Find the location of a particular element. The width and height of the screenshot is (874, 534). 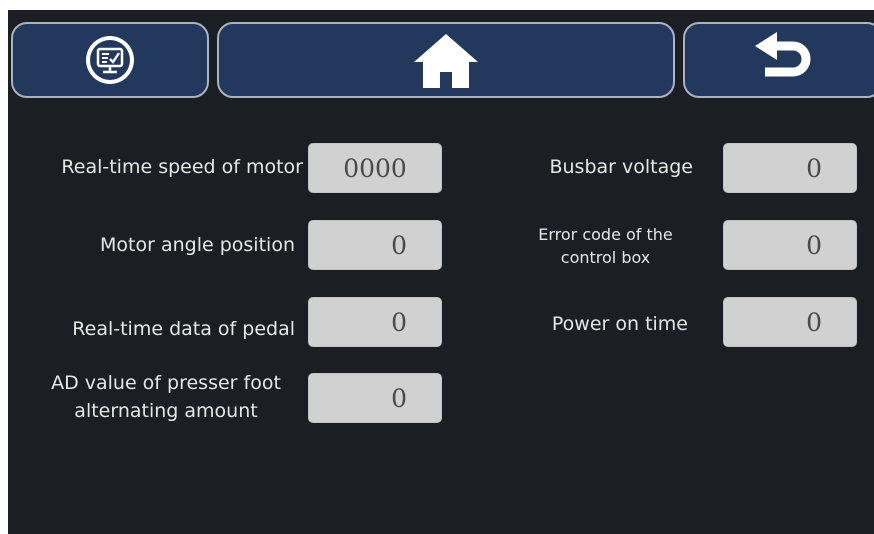

motor-speed-value: 0000 is located at coordinates (375, 168).